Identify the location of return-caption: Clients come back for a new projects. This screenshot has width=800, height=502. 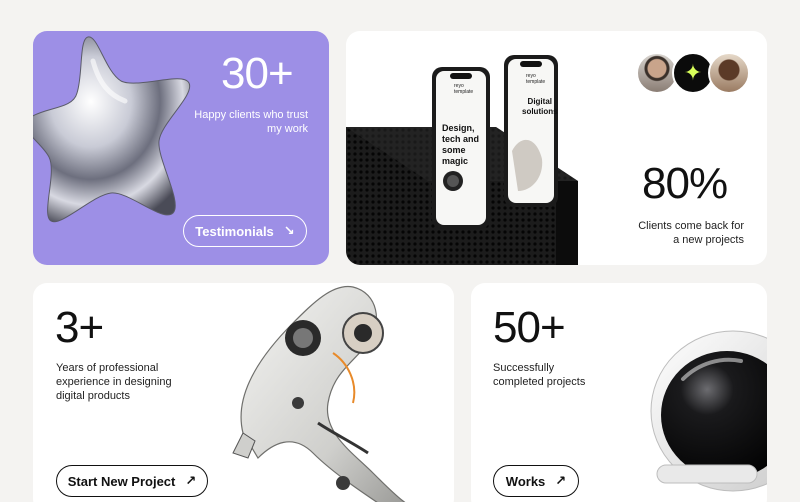
(691, 233).